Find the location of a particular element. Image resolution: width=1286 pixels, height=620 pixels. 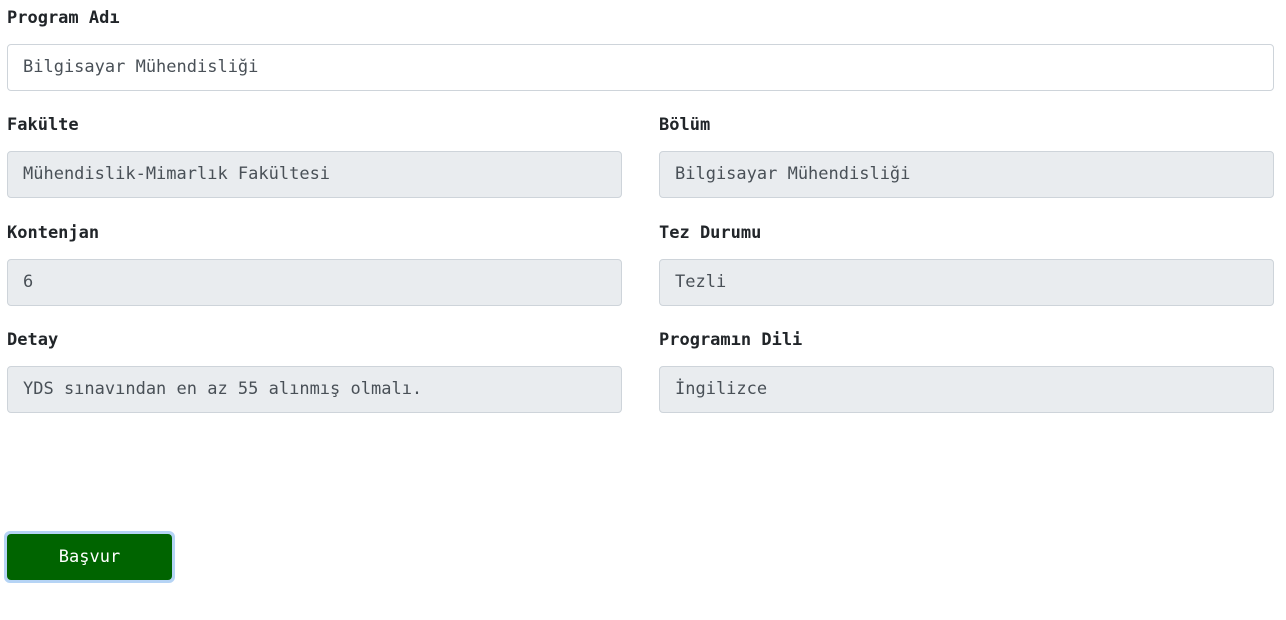

quota-field: 6 is located at coordinates (314, 282).